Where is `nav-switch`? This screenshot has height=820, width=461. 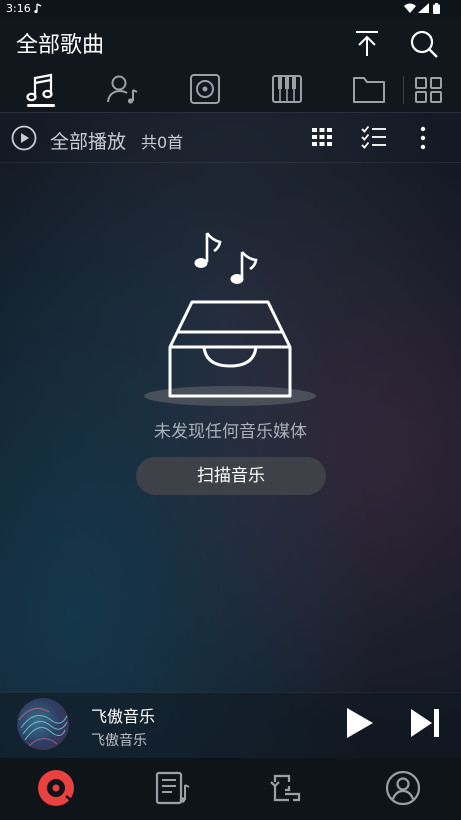 nav-switch is located at coordinates (287, 788).